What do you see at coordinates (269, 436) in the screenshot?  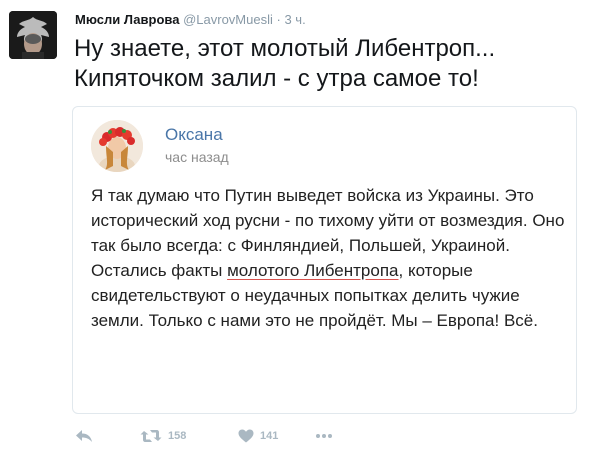 I see `like-count: 141` at bounding box center [269, 436].